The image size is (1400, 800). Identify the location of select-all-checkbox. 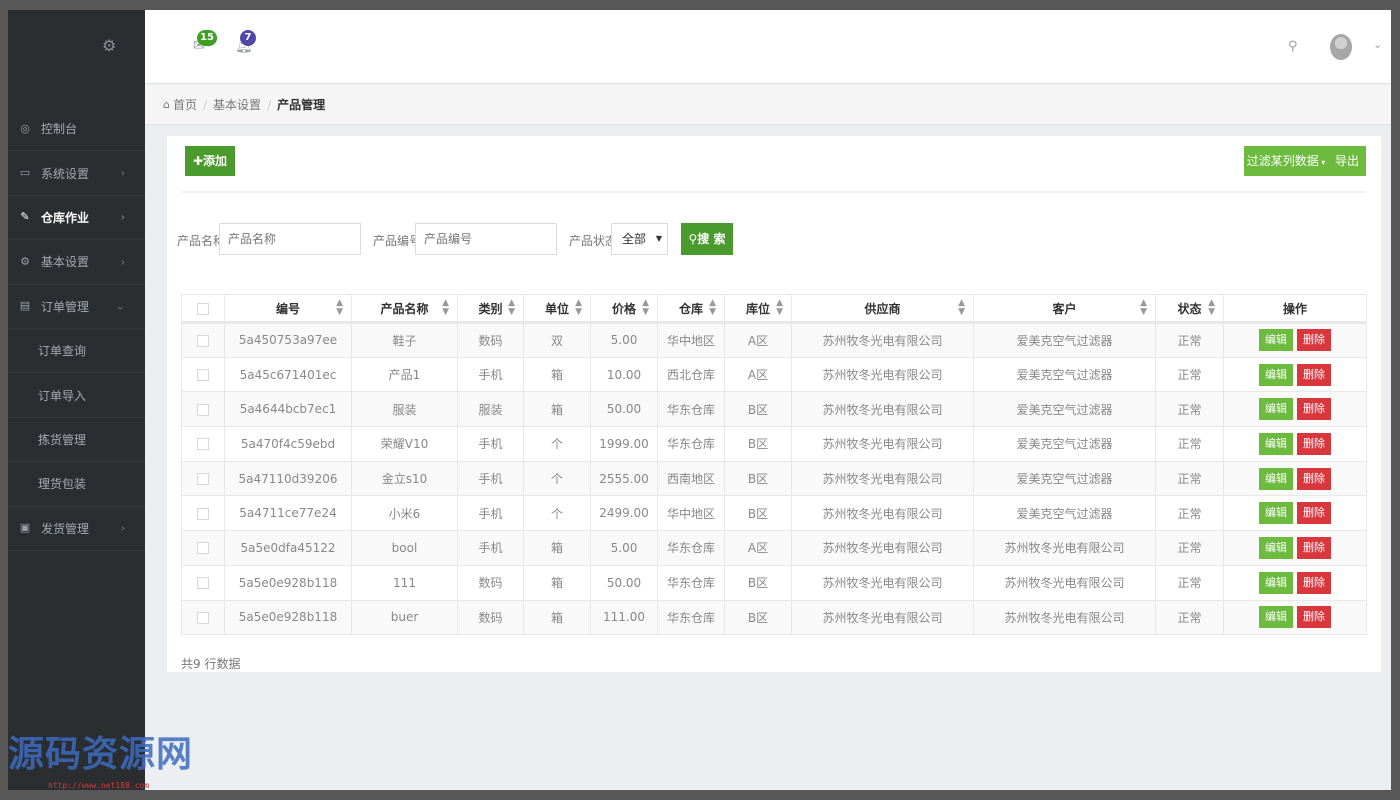
(203, 308).